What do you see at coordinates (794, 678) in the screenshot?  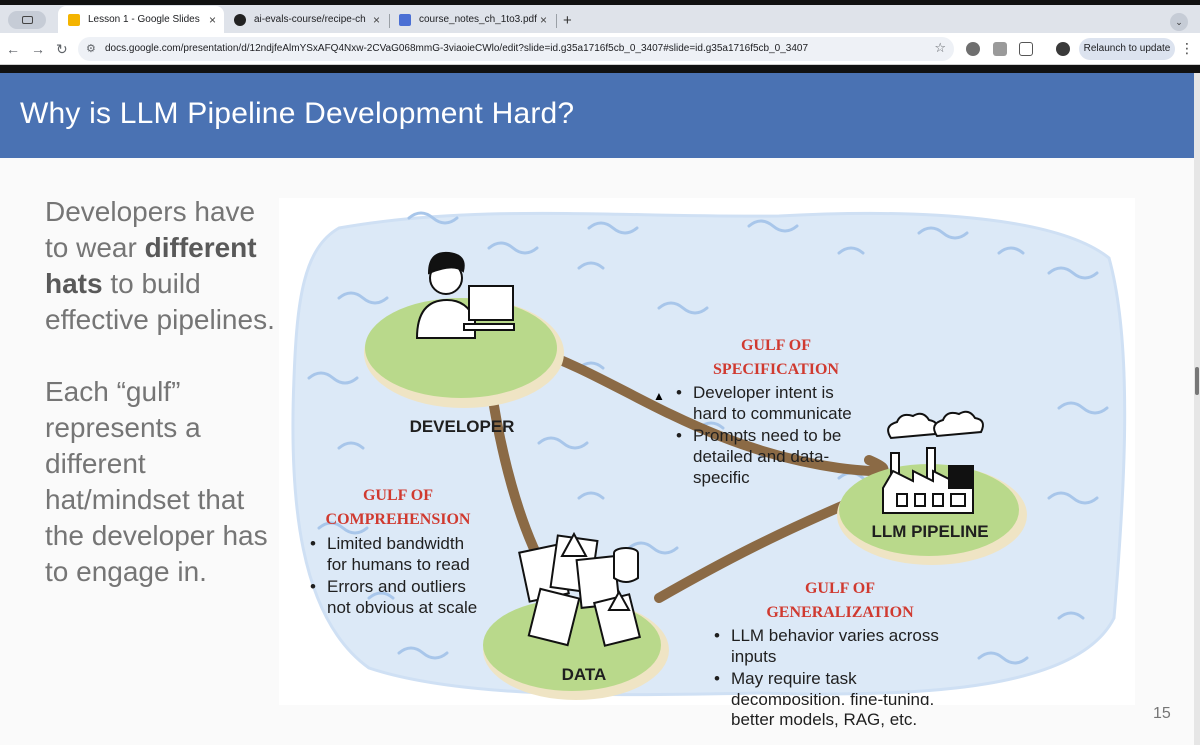 I see `gulf-gen-bullet-text: May require task` at bounding box center [794, 678].